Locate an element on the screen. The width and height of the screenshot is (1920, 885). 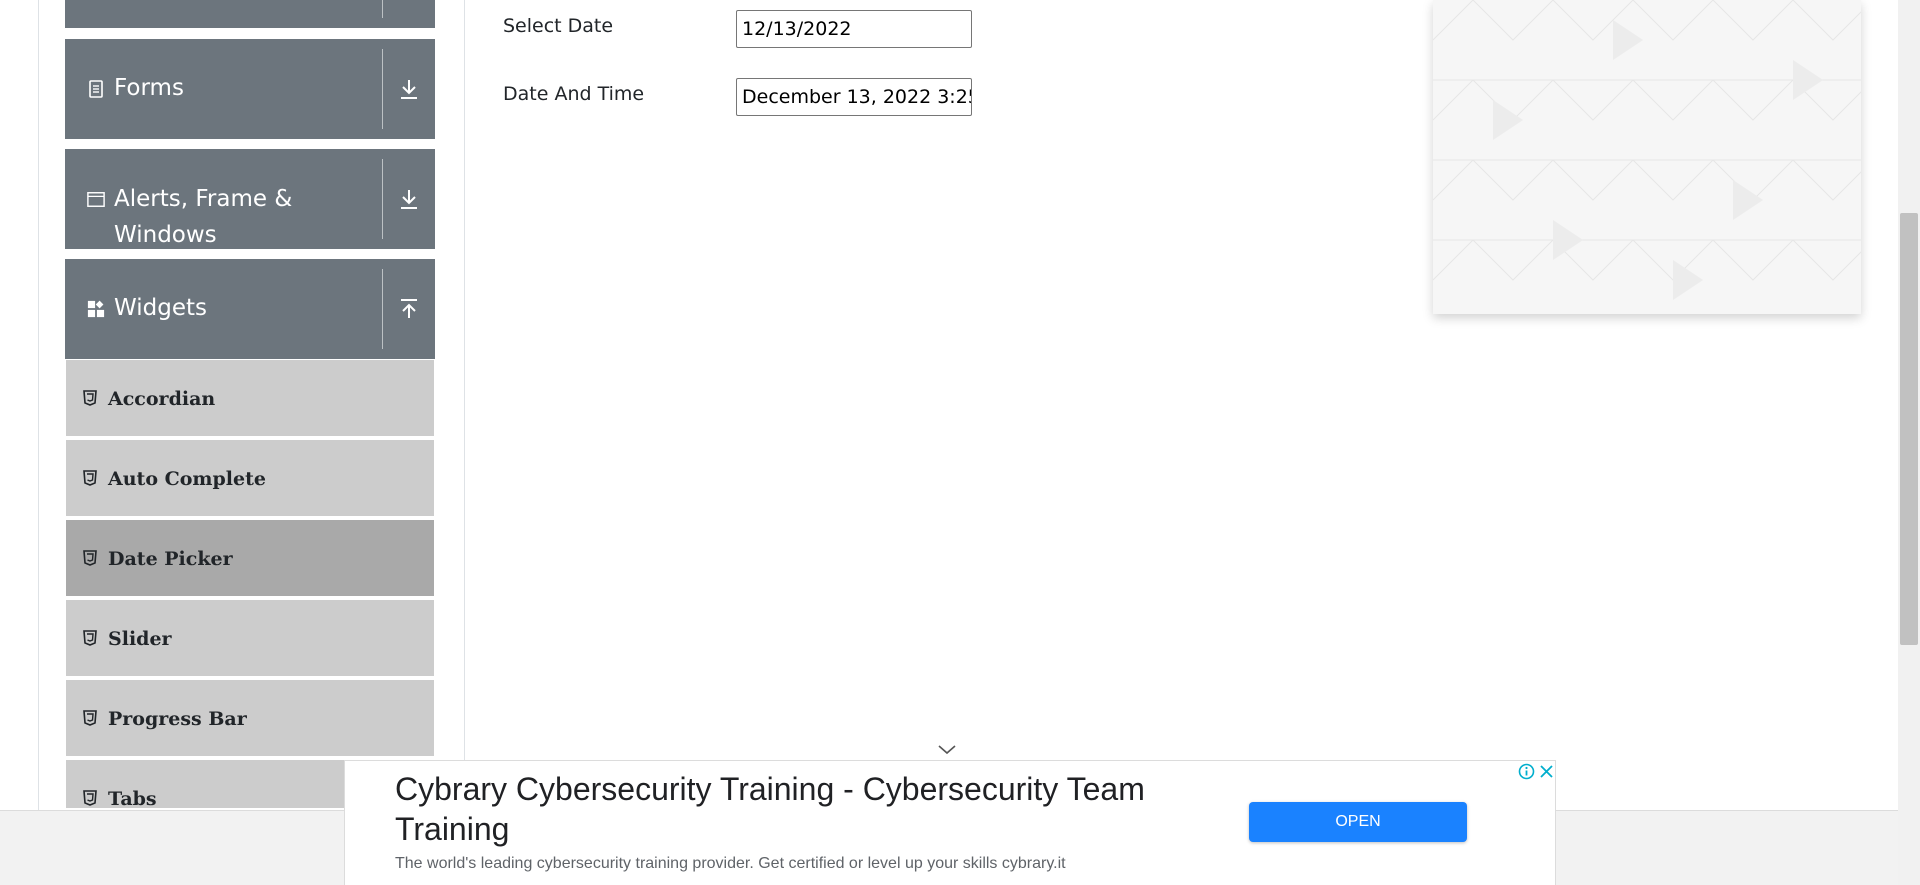
sidebar-item-date-picker: Date Picker is located at coordinates (250, 559).